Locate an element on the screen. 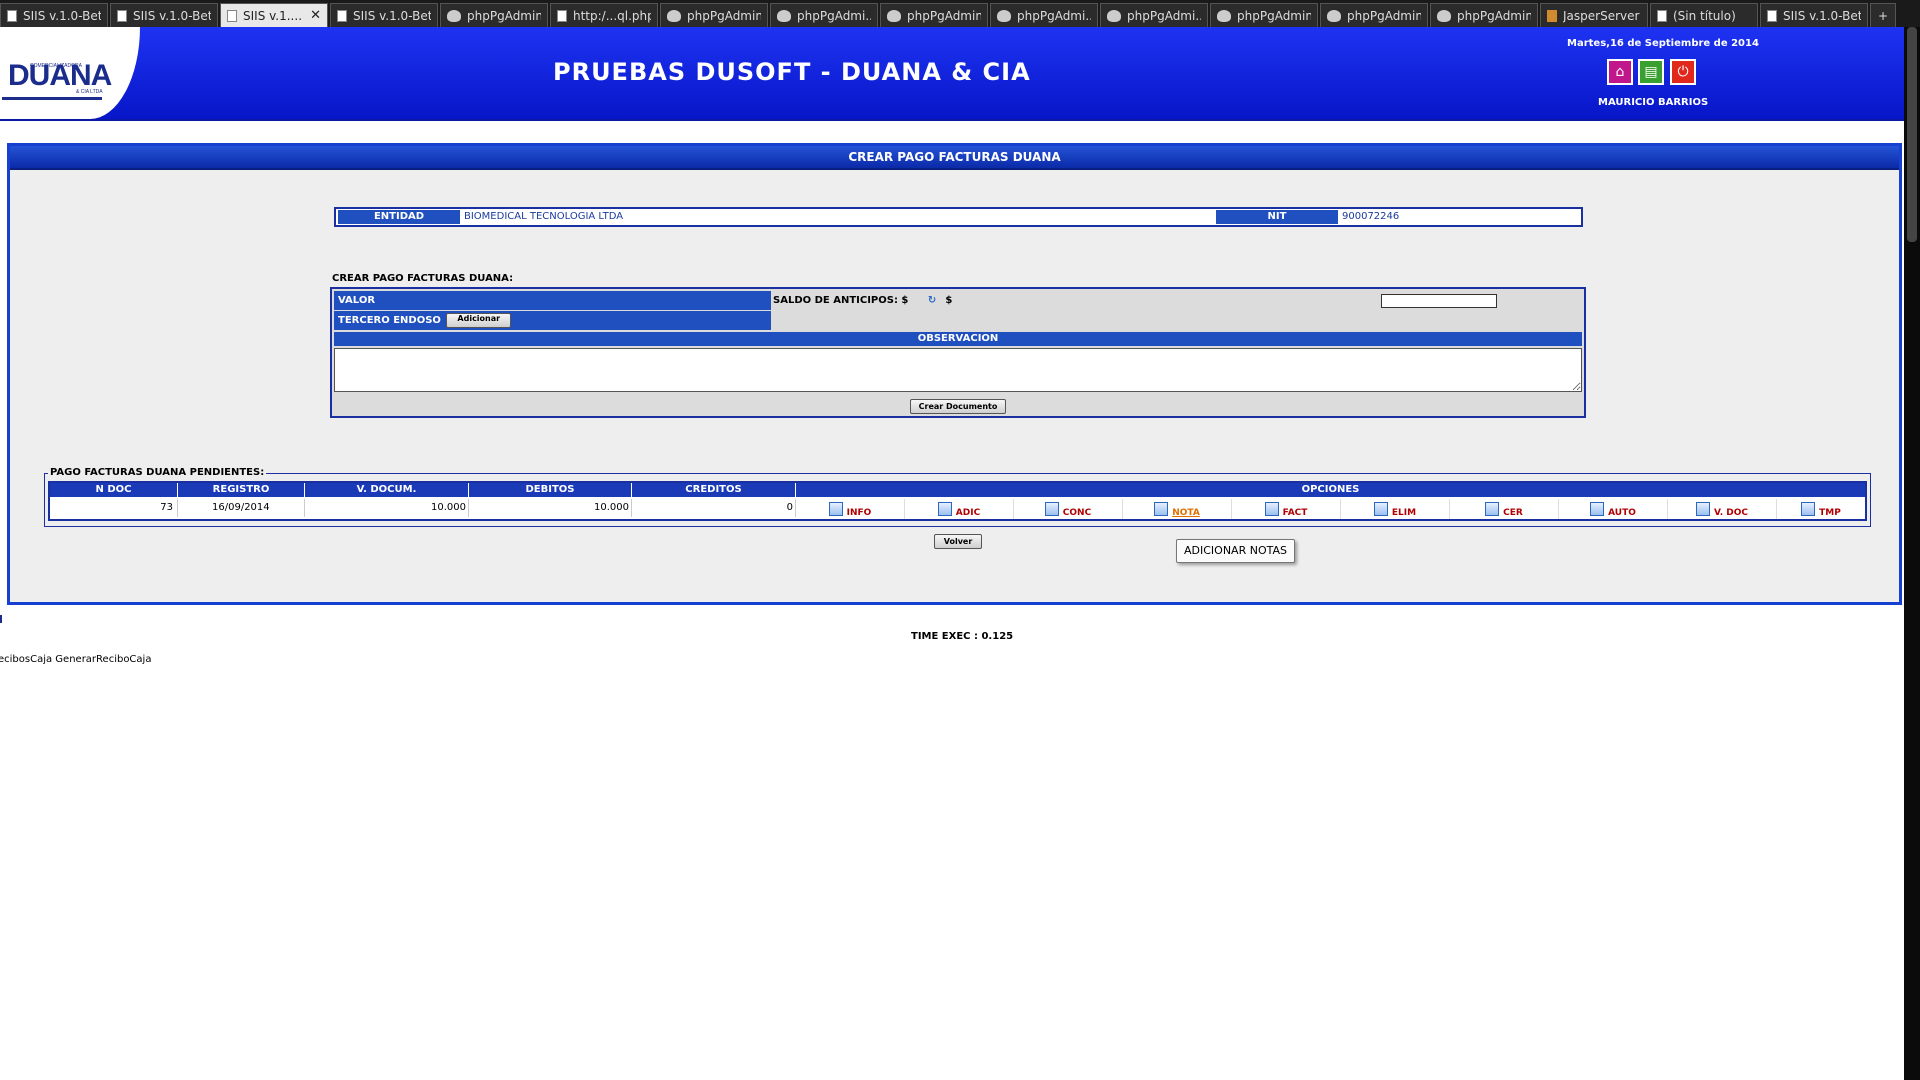  document-icon: ▤ is located at coordinates (1651, 72).